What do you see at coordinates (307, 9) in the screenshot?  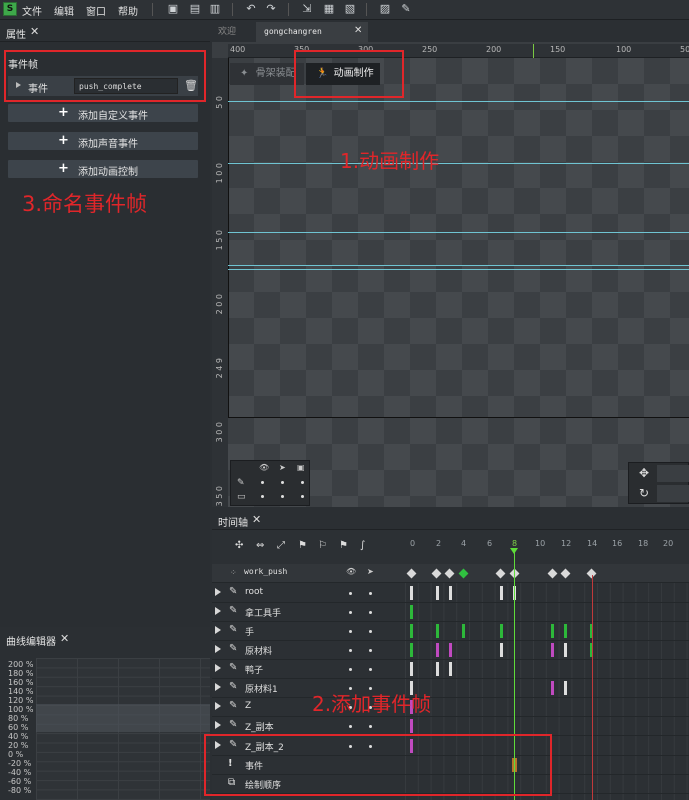 I see `import-icon: ⇲` at bounding box center [307, 9].